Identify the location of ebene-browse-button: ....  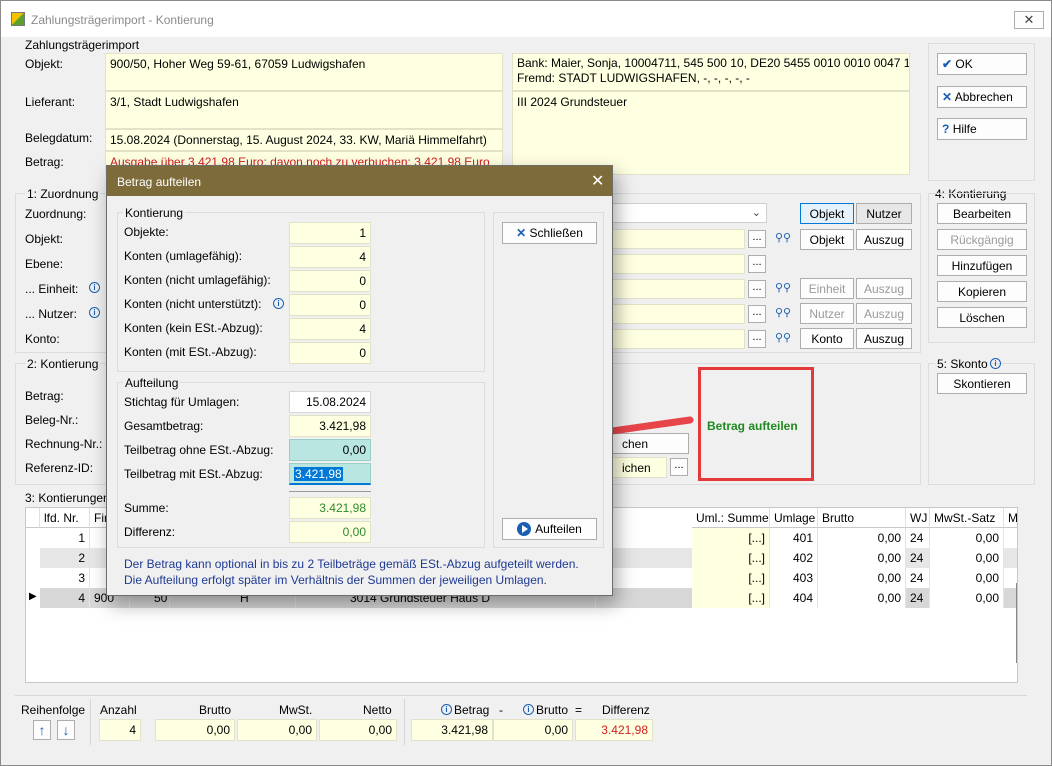
(757, 264).